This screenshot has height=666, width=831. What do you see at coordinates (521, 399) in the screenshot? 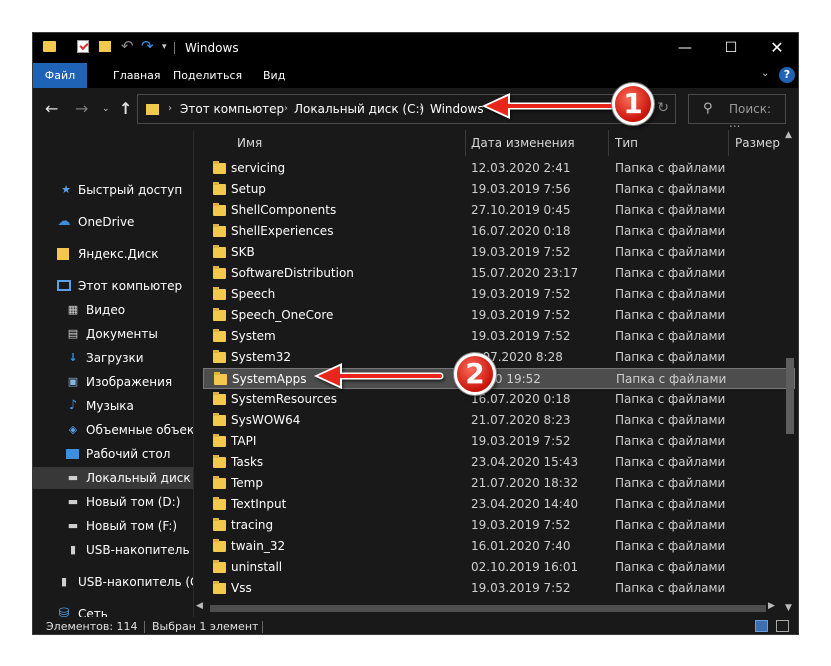
I see `file-date: 16.07.2020 0:18` at bounding box center [521, 399].